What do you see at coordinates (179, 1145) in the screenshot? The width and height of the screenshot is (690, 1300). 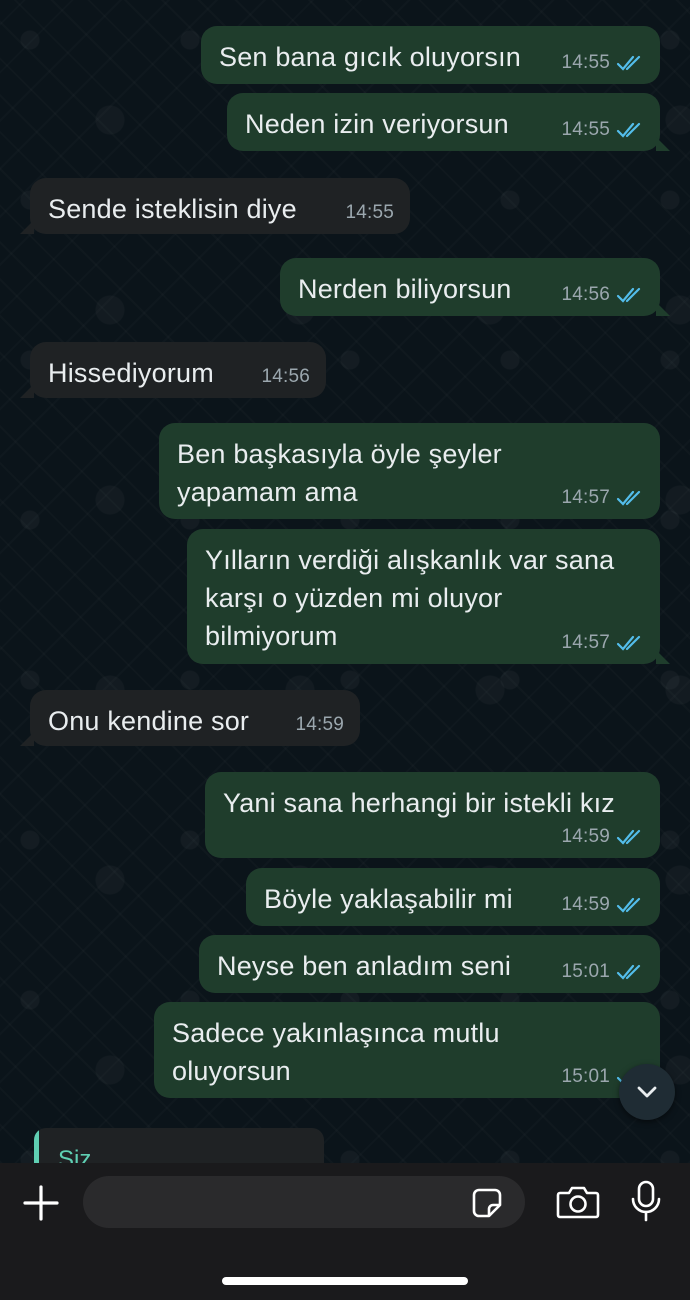 I see `reply-preview: Siz` at bounding box center [179, 1145].